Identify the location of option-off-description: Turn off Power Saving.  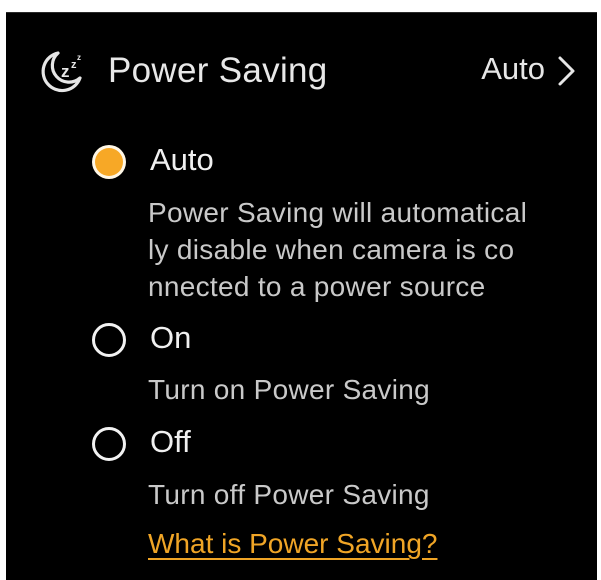
(289, 494).